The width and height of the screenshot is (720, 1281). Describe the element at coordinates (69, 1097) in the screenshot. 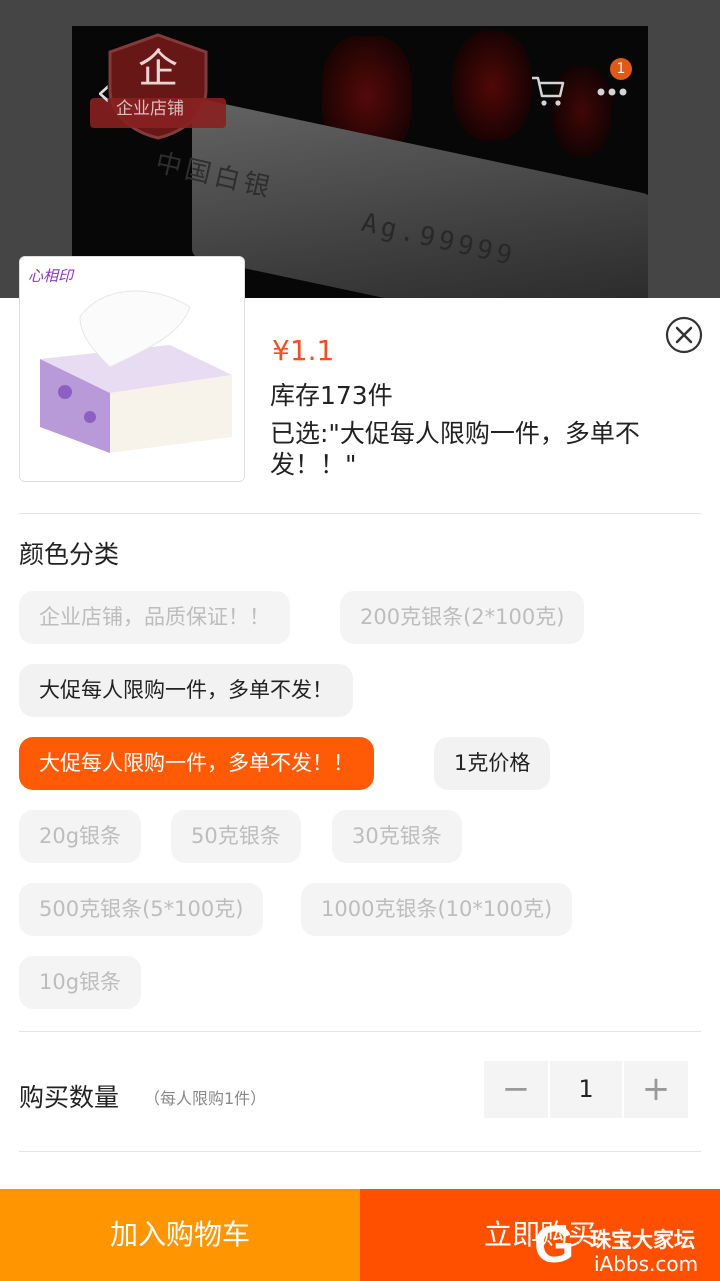

I see `quantity-label: 购买数量` at that location.